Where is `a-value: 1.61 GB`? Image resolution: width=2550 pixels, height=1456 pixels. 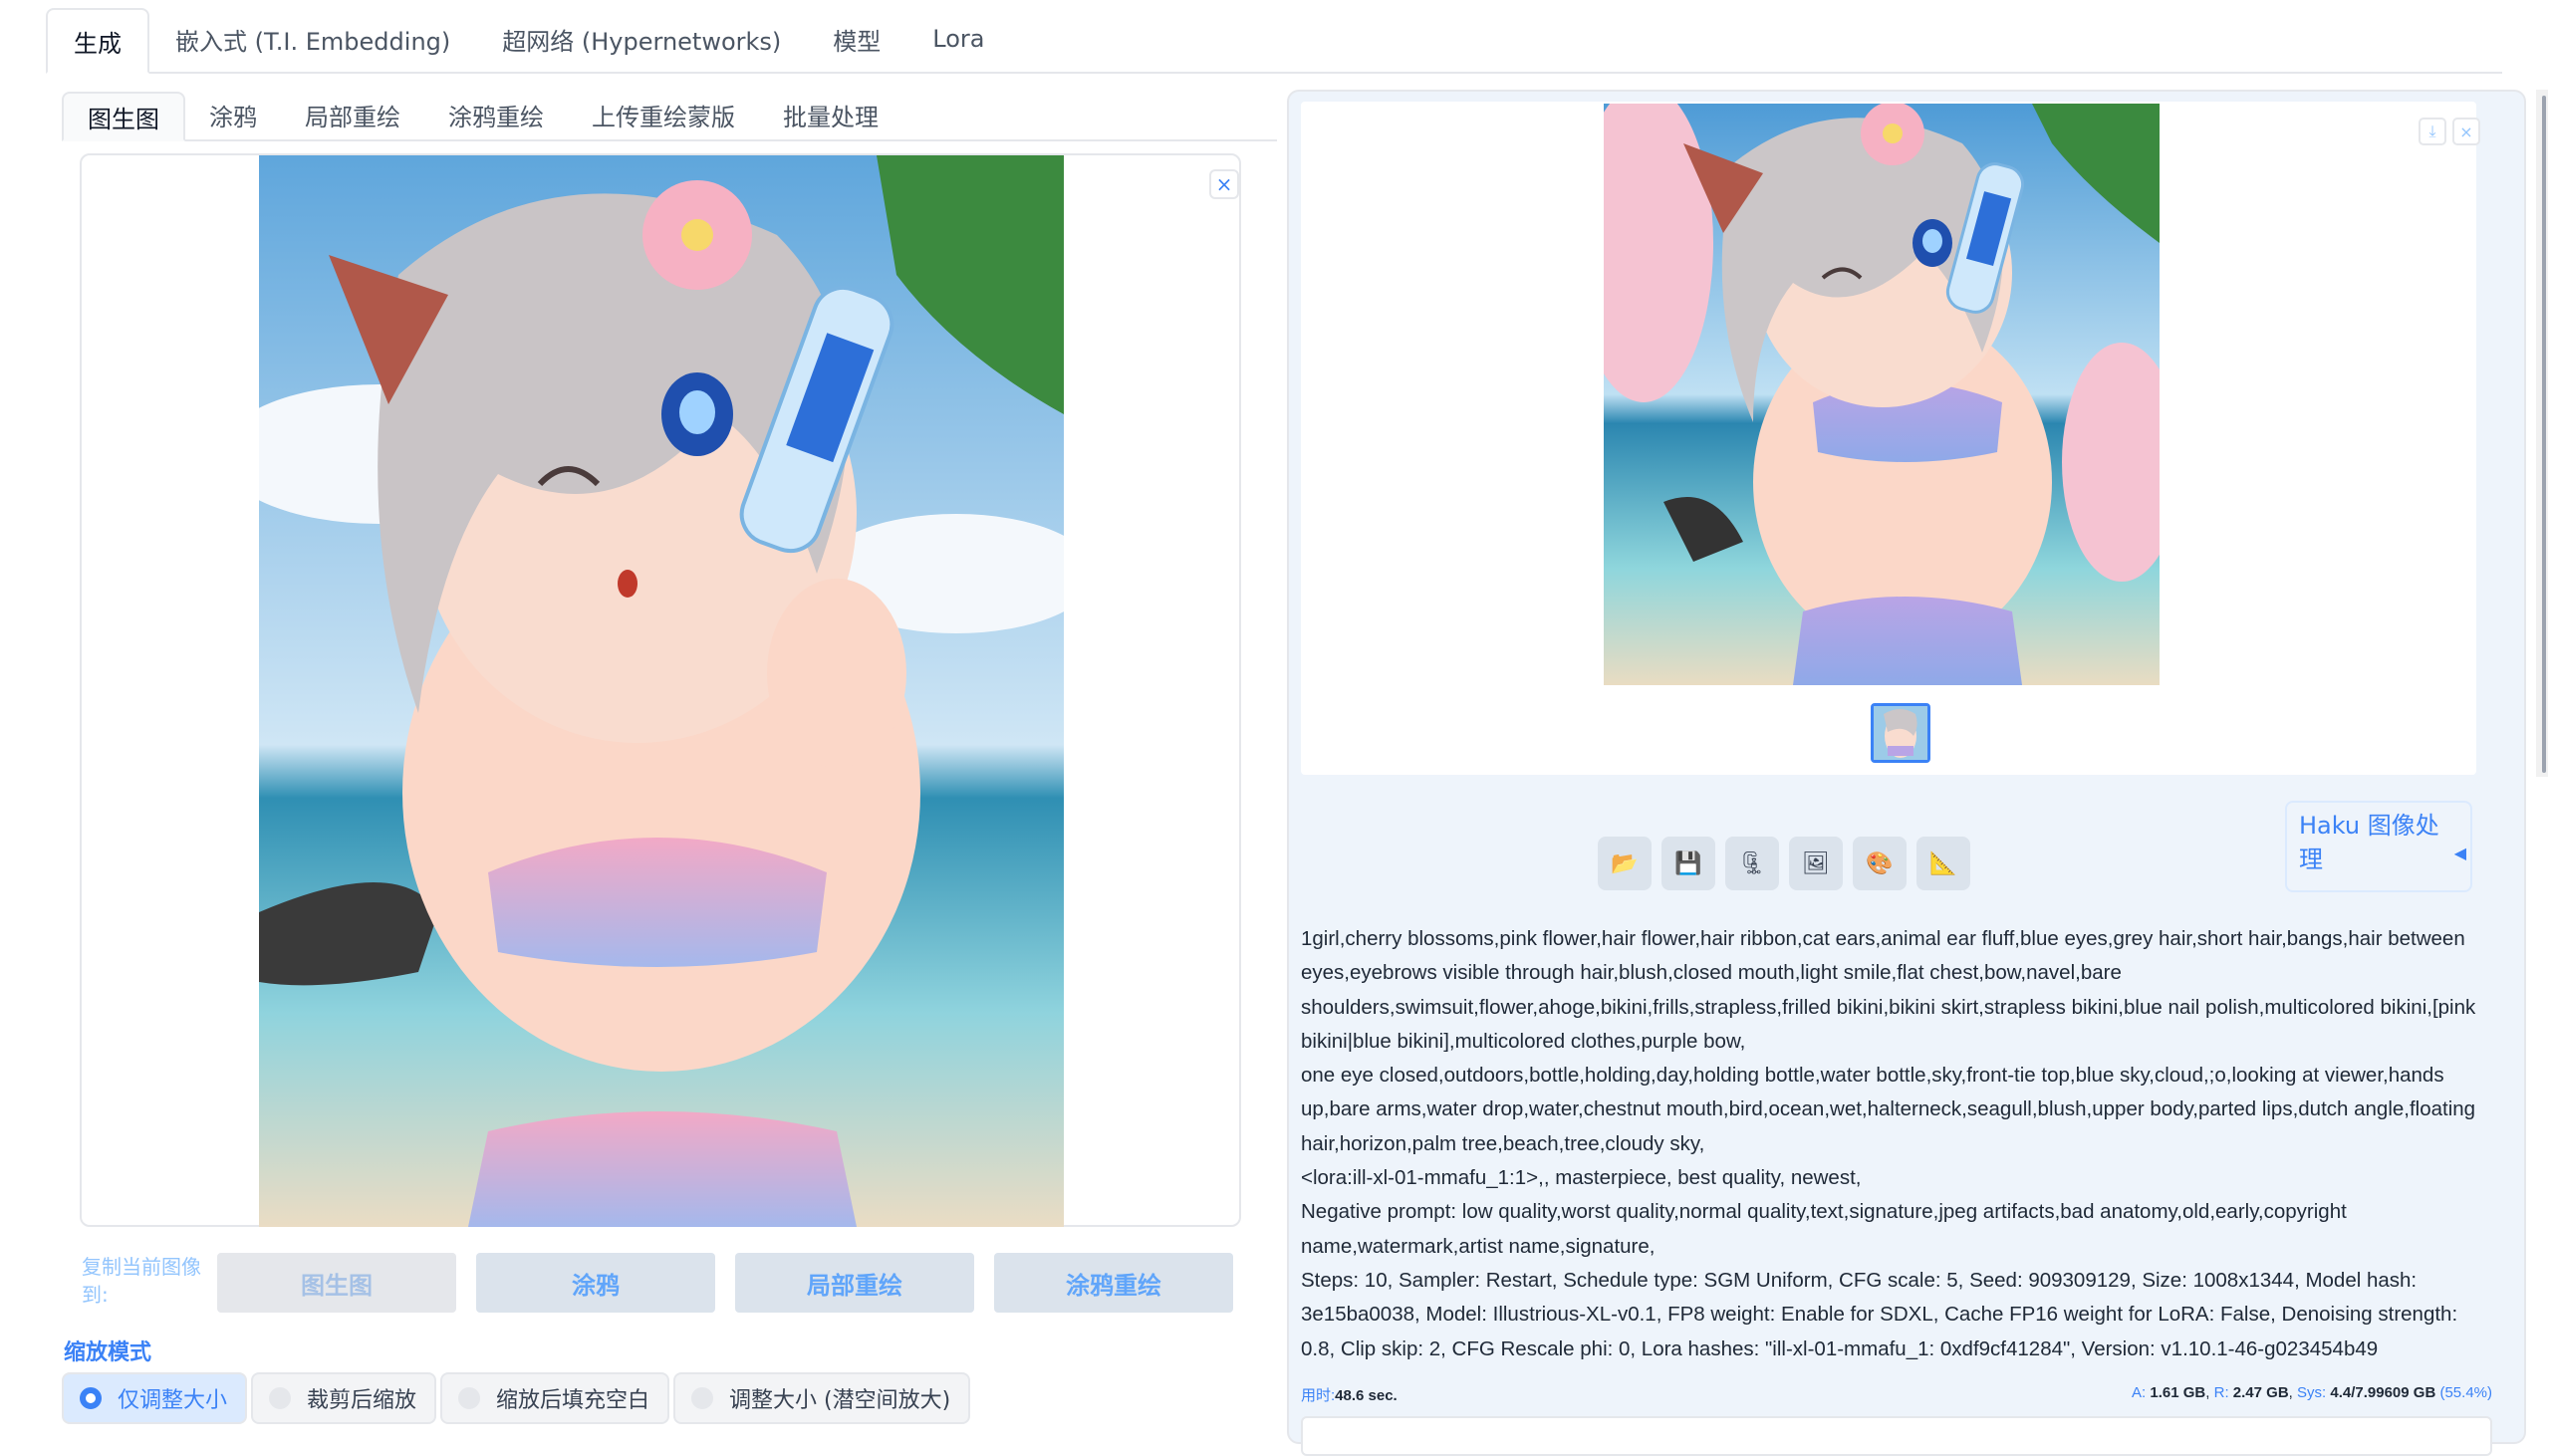 a-value: 1.61 GB is located at coordinates (2178, 1392).